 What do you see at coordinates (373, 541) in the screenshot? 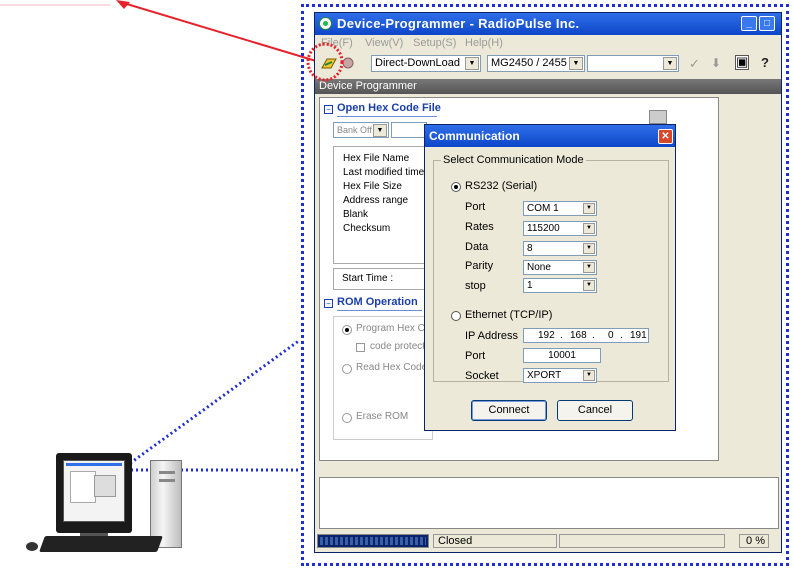
I see `progress-indicator` at bounding box center [373, 541].